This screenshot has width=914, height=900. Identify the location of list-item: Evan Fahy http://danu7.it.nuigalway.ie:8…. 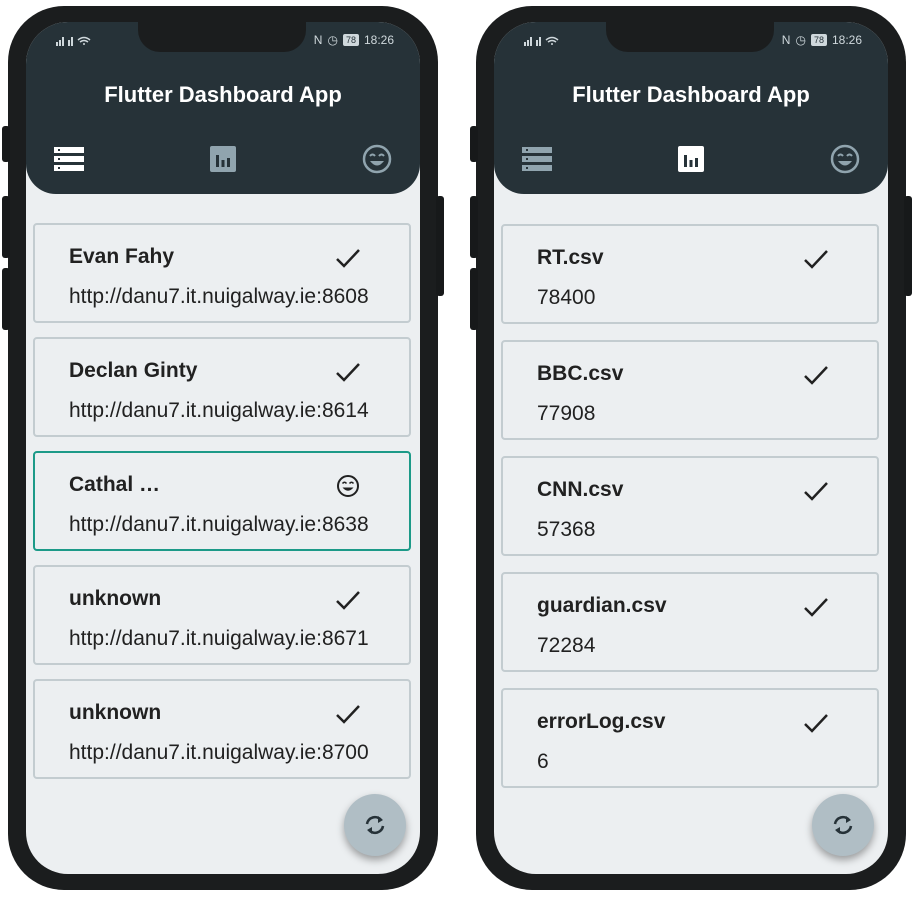
(222, 273).